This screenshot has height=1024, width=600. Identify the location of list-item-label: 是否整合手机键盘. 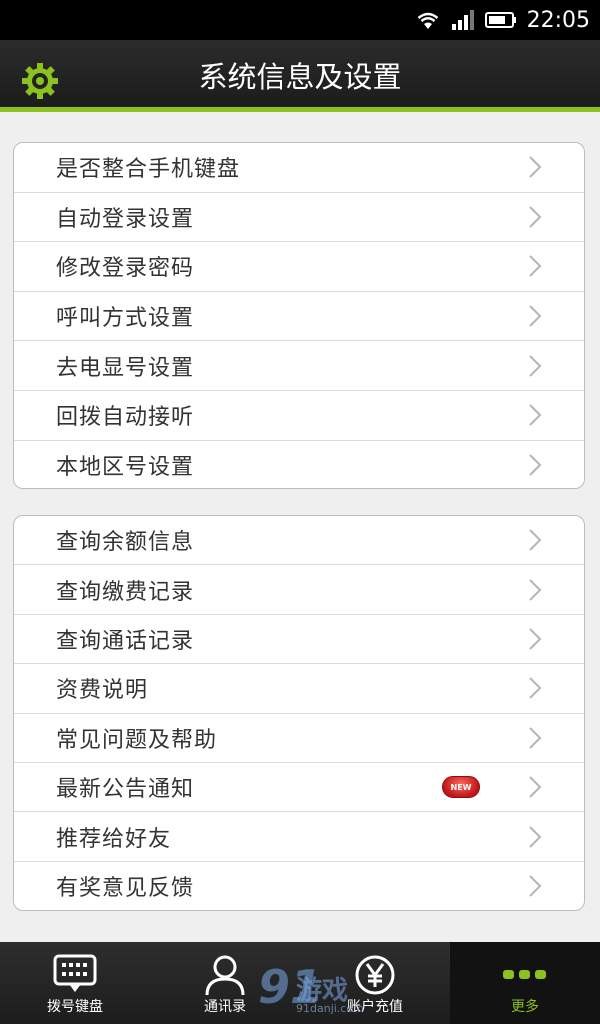
(148, 170).